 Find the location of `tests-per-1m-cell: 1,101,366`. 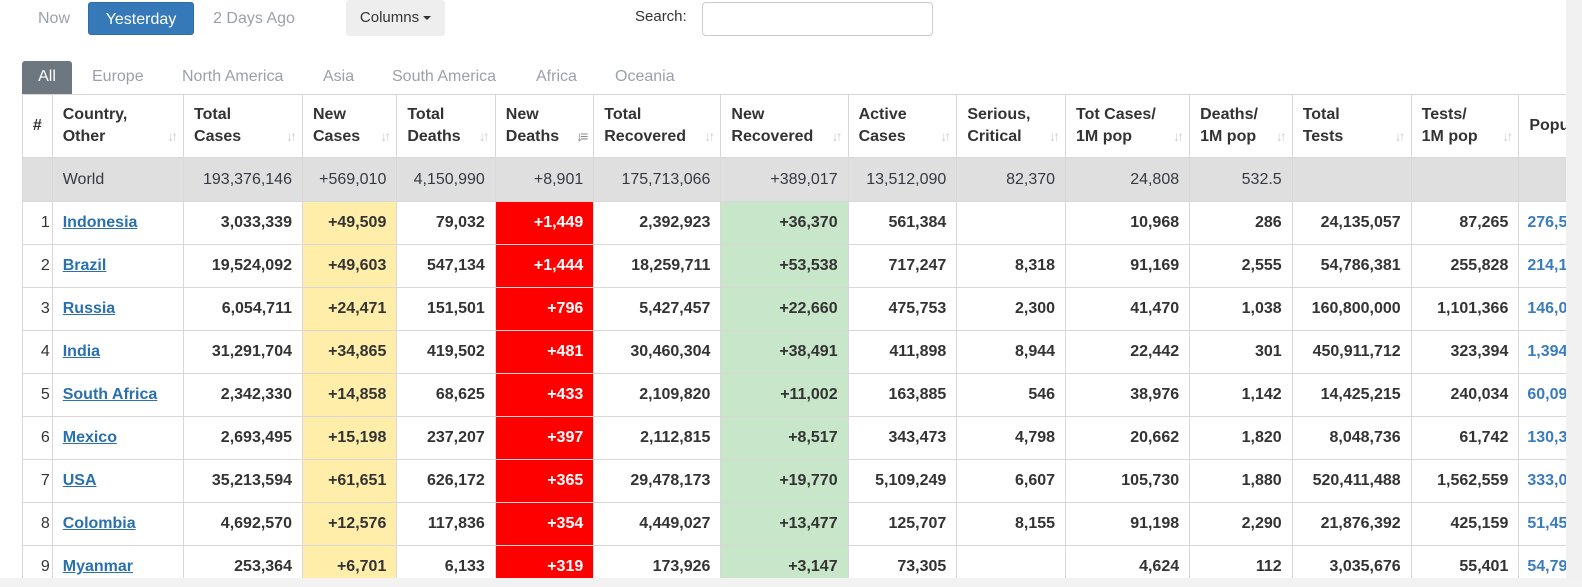

tests-per-1m-cell: 1,101,366 is located at coordinates (1465, 309).